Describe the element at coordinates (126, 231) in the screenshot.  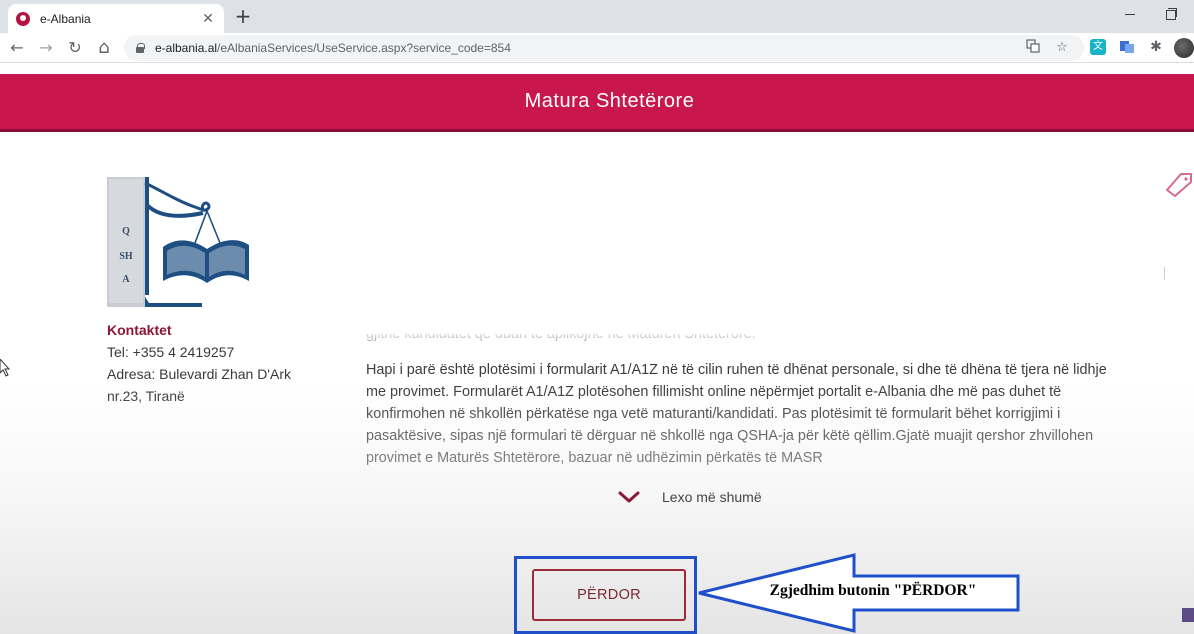
I see `logo-letter-q: Q` at that location.